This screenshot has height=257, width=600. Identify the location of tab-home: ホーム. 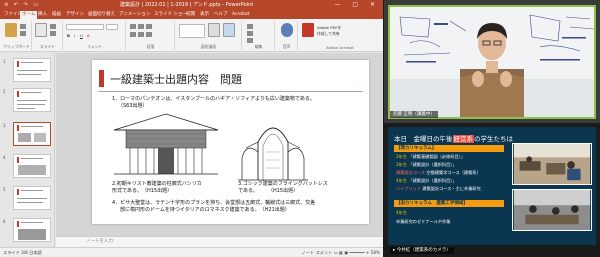
(29, 15).